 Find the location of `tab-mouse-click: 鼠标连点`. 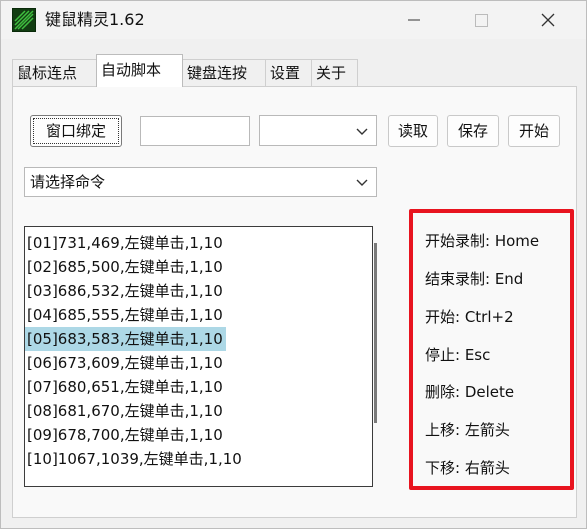

tab-mouse-click: 鼠标连点 is located at coordinates (54, 72).